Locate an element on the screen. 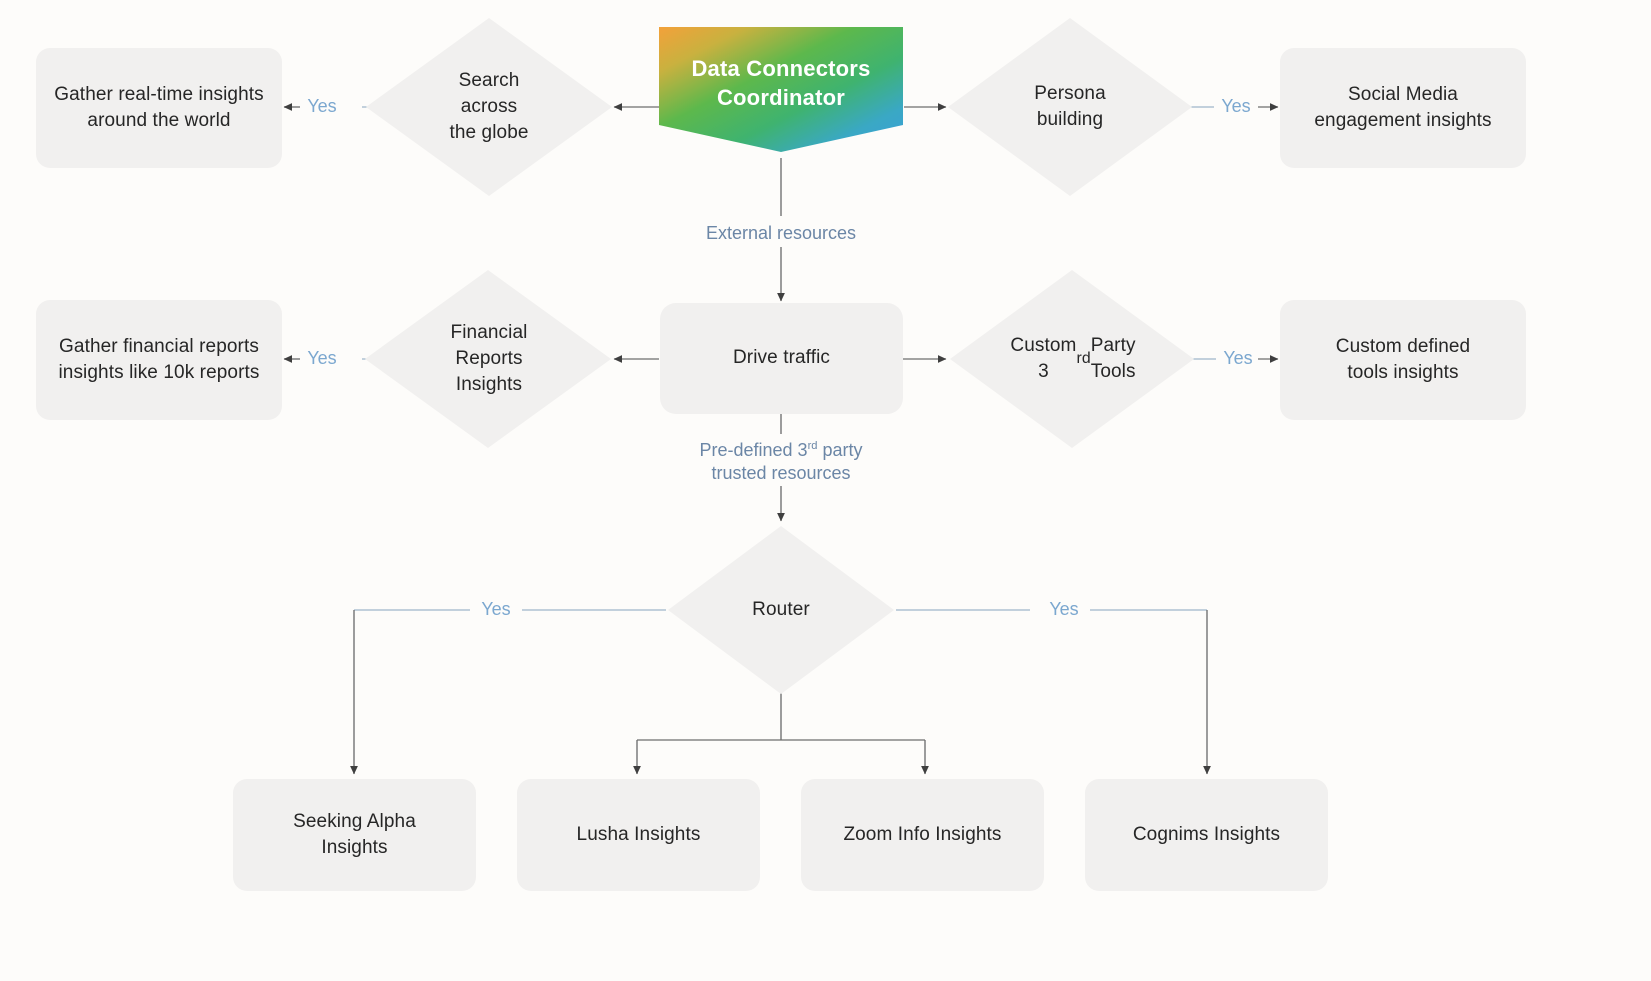  node-zoom-info is located at coordinates (922, 835).